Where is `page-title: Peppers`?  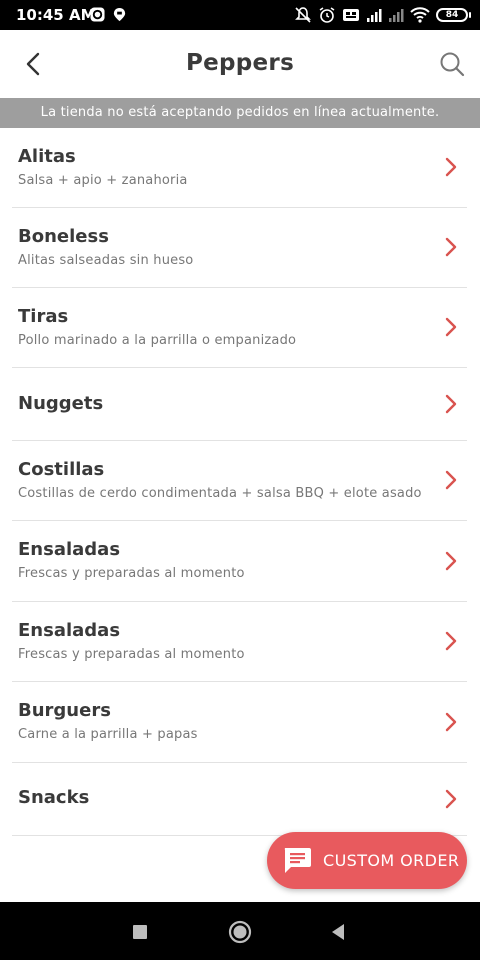
page-title: Peppers is located at coordinates (240, 63).